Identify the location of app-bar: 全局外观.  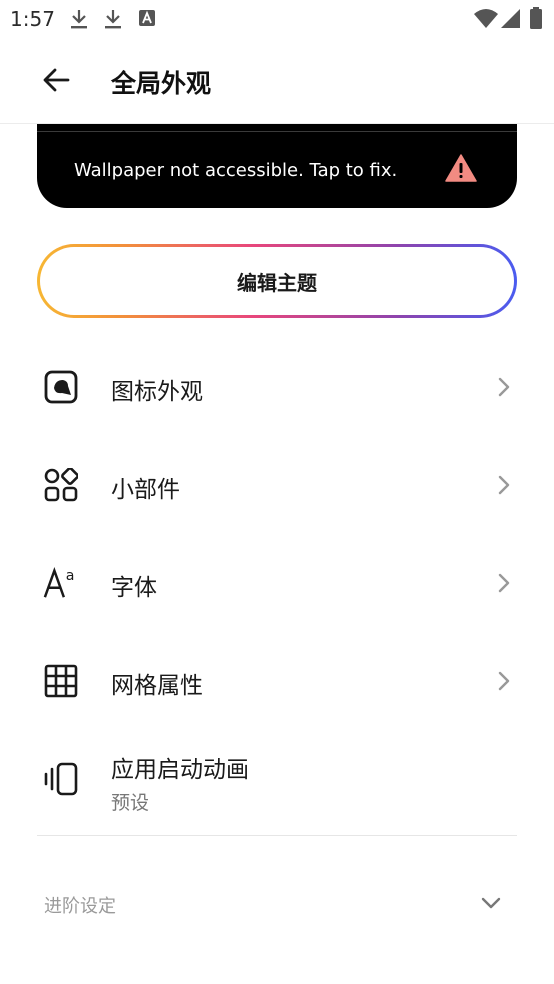
(277, 81).